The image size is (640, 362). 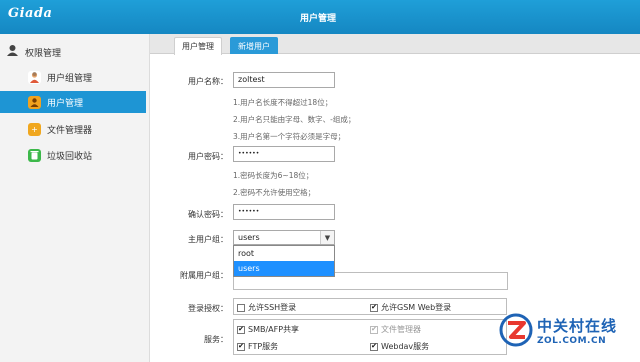 What do you see at coordinates (208, 81) in the screenshot?
I see `username-label: 用户名称：` at bounding box center [208, 81].